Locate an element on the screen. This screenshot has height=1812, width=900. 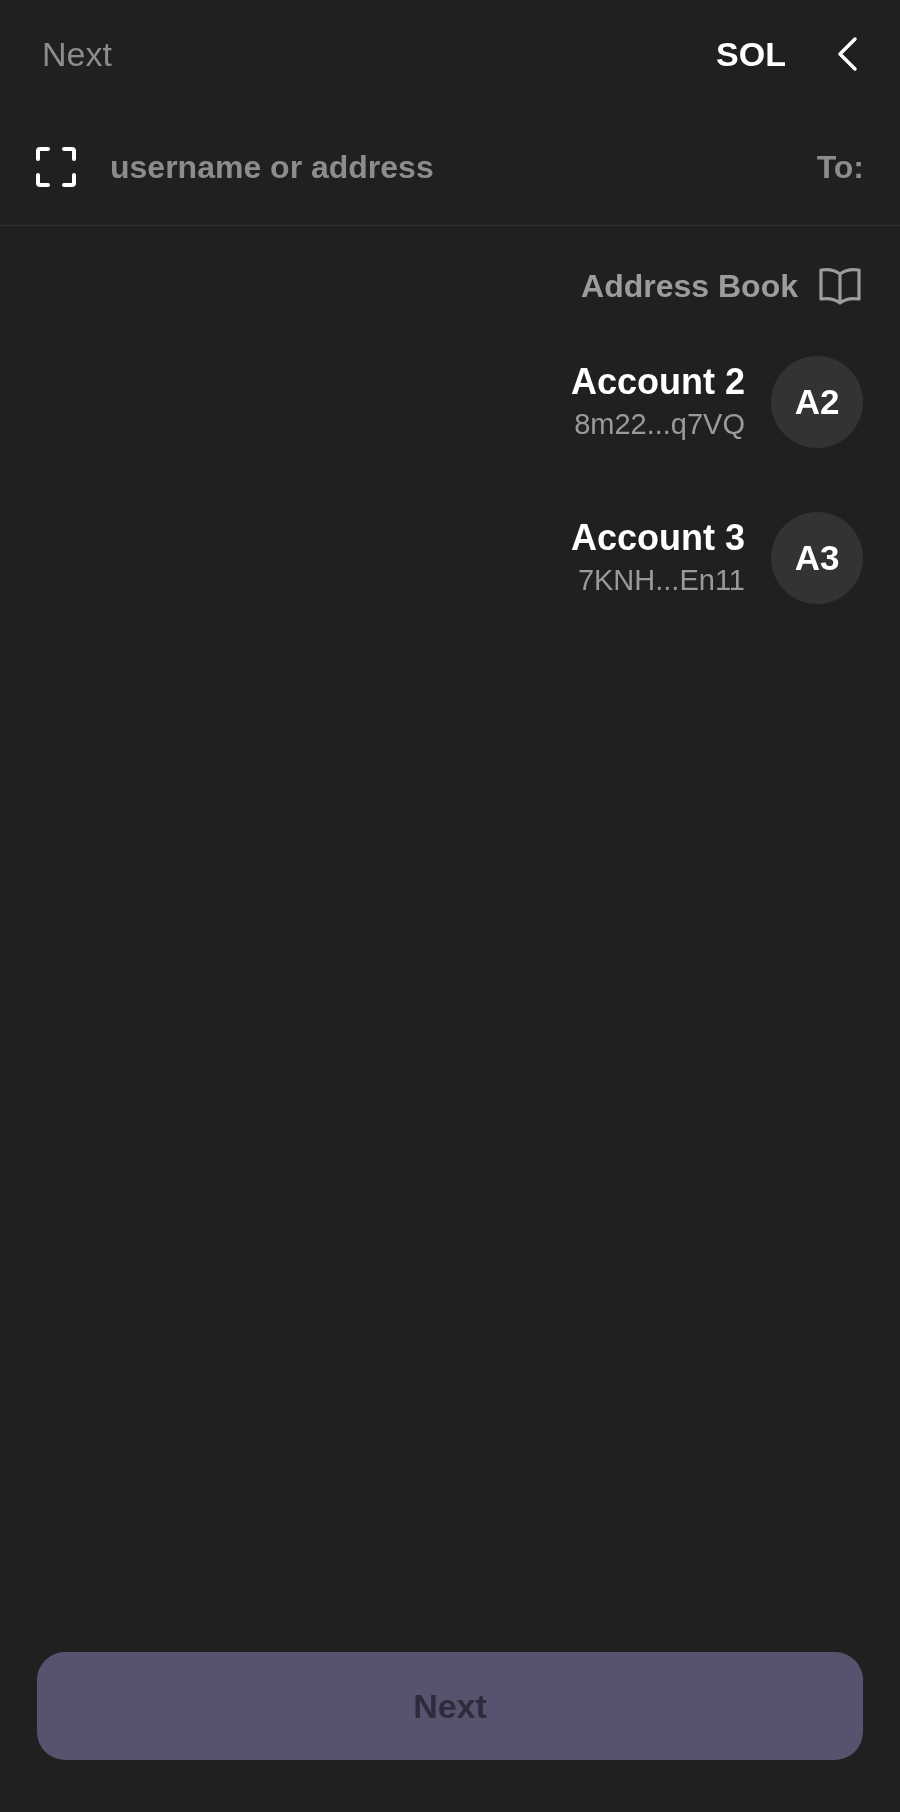
account-name: Account 3 is located at coordinates (657, 538).